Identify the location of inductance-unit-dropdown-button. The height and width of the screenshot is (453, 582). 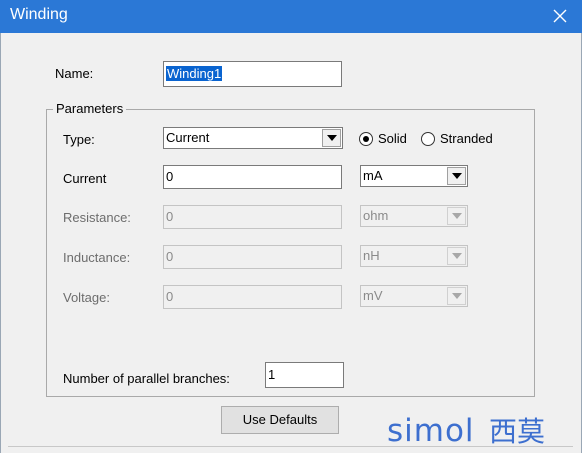
(456, 256).